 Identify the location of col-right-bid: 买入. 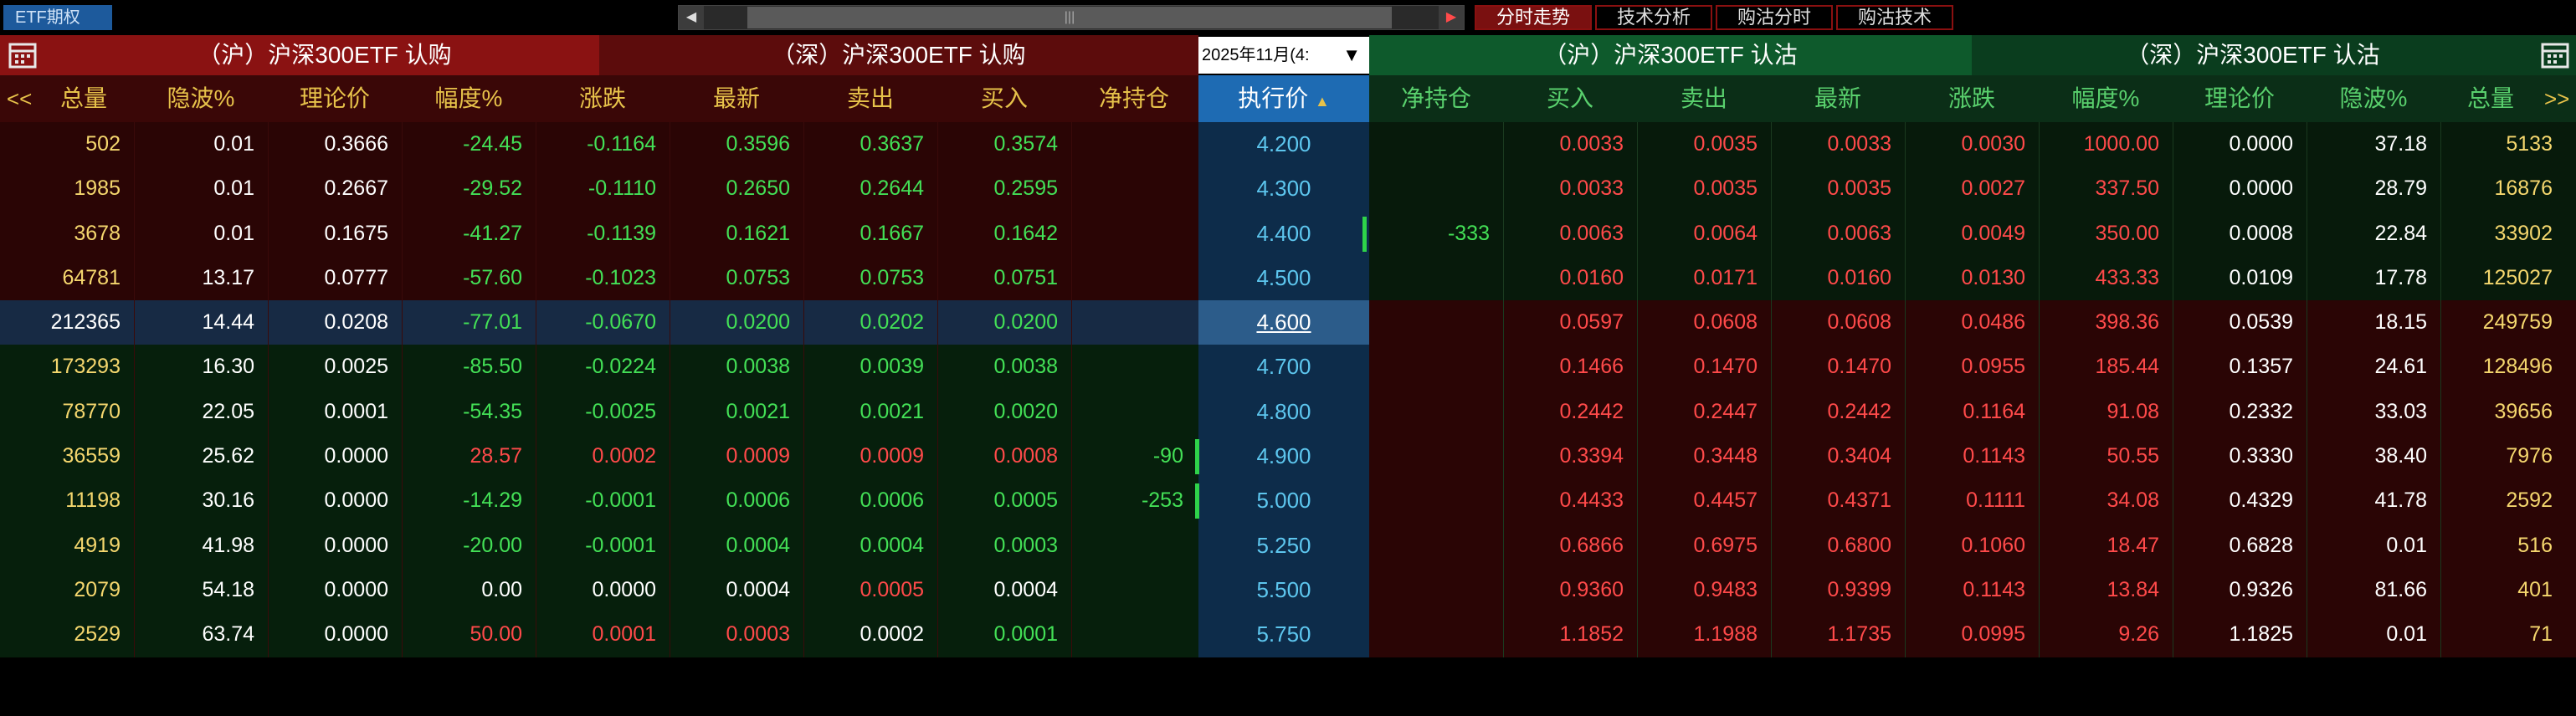
(1570, 98).